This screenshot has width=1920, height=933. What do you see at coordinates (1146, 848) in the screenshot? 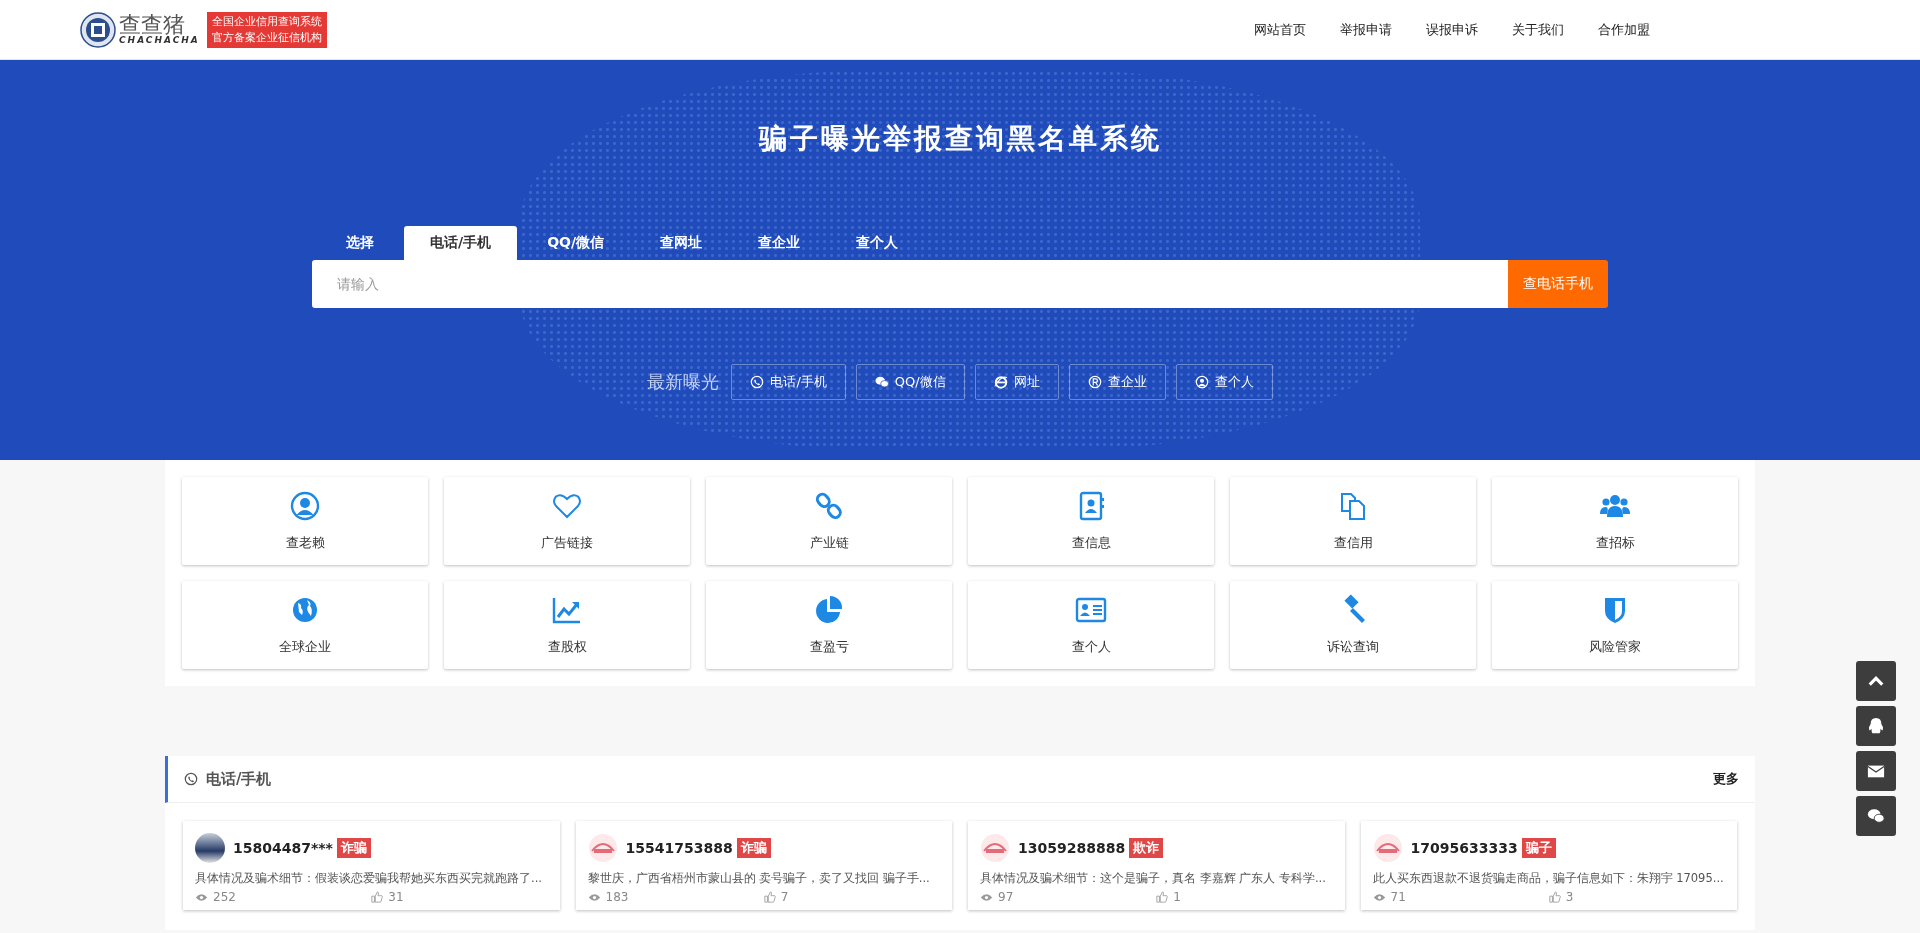
I see `fraud-tag: 欺诈` at bounding box center [1146, 848].